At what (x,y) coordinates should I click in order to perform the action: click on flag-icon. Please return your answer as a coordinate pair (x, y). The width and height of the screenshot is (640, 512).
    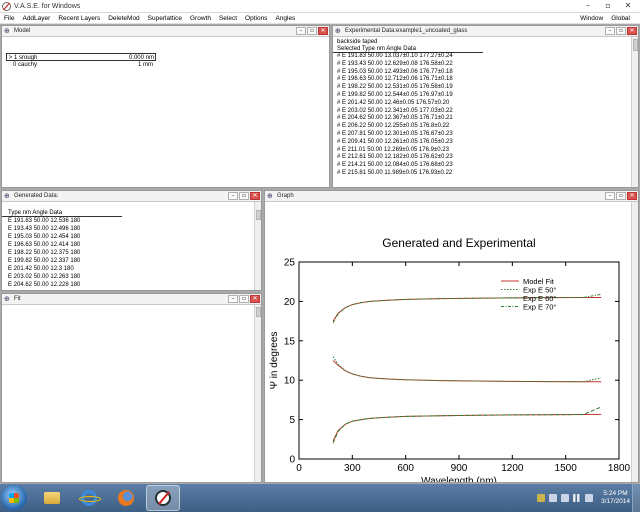
    Looking at the image, I should click on (541, 498).